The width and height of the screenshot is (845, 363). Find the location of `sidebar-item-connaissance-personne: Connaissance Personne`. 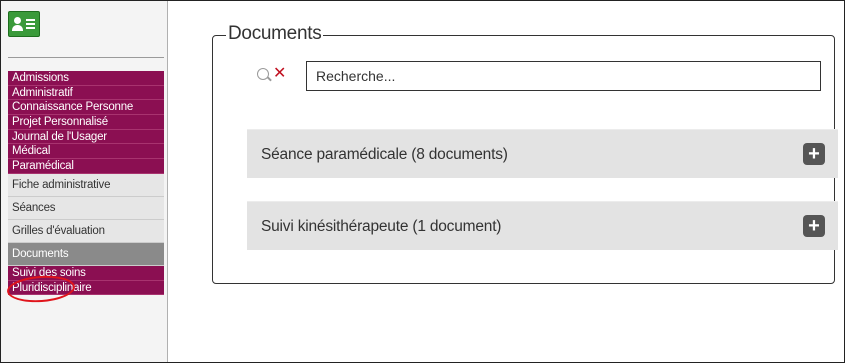

sidebar-item-connaissance-personne: Connaissance Personne is located at coordinates (86, 108).